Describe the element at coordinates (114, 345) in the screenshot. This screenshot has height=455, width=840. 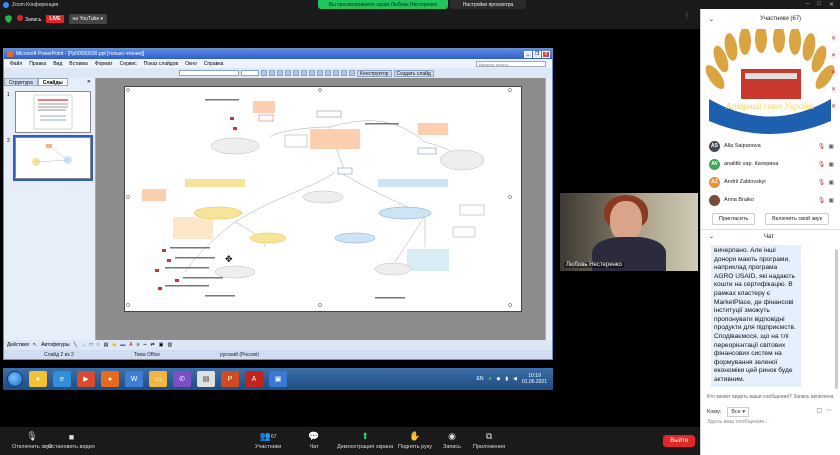
I see `fill-color-icon: ◆` at that location.